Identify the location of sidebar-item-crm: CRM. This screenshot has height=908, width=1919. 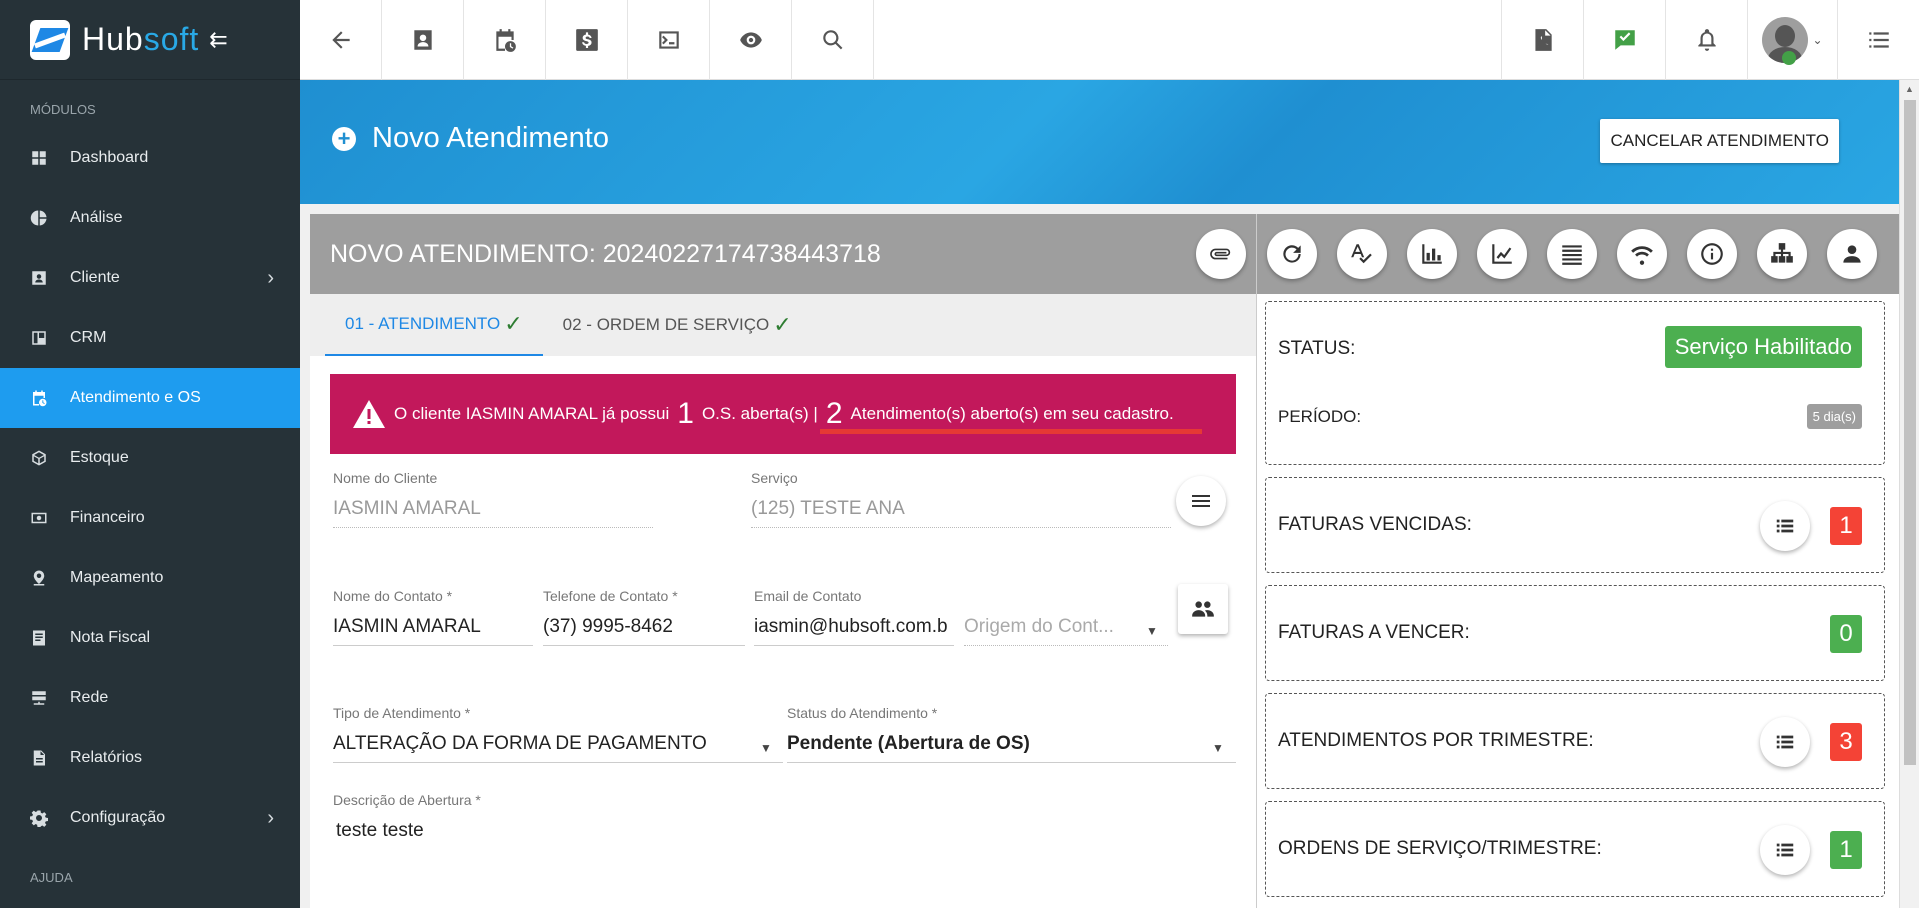
(150, 338).